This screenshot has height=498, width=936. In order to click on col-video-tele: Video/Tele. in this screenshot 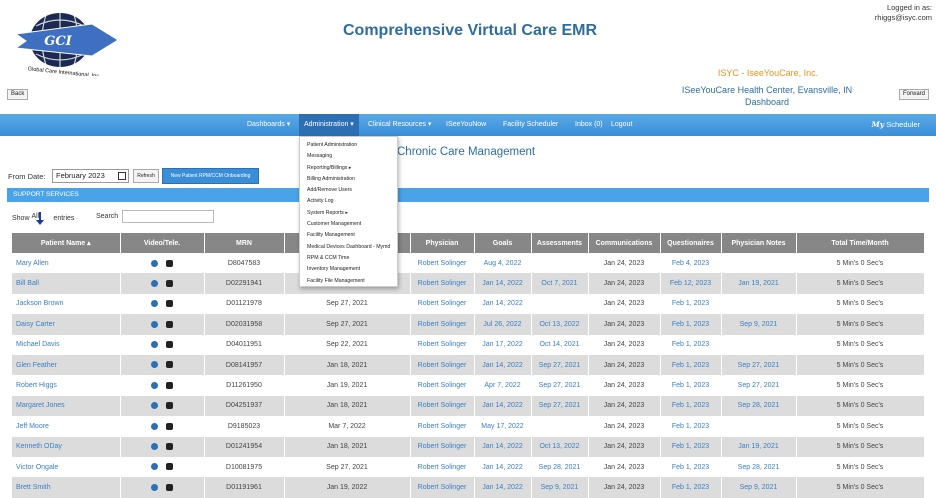, I will do `click(162, 243)`.